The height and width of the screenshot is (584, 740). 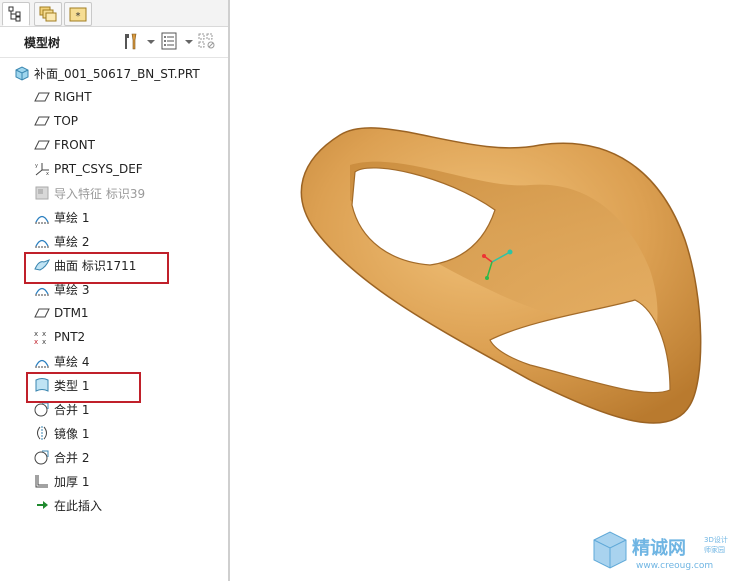 I want to click on tree-item-insert-here: 在此插入, so click(x=68, y=505).